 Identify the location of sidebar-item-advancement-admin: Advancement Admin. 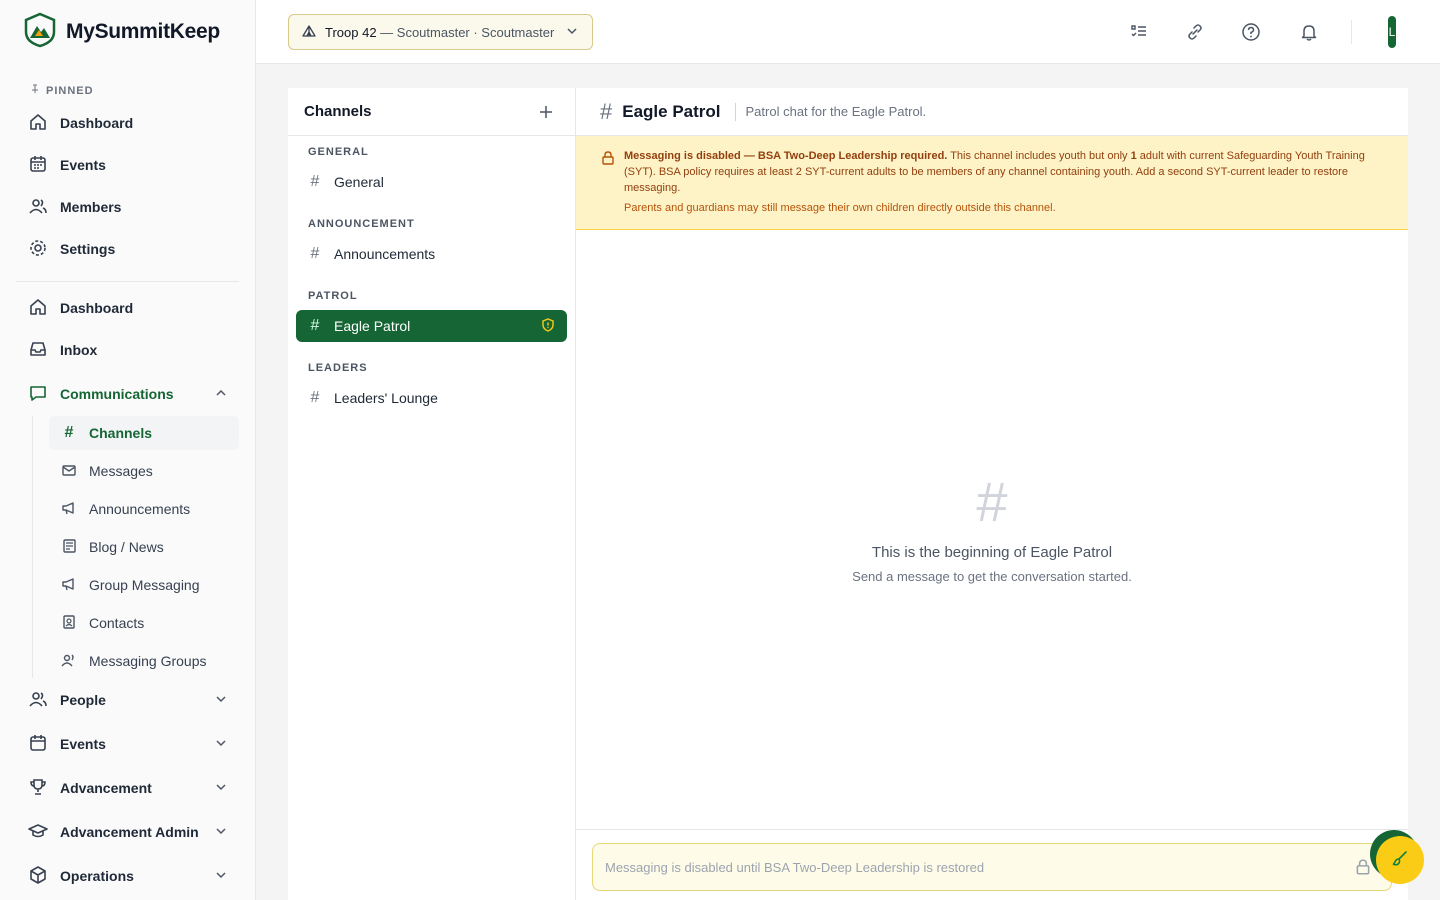
(127, 832).